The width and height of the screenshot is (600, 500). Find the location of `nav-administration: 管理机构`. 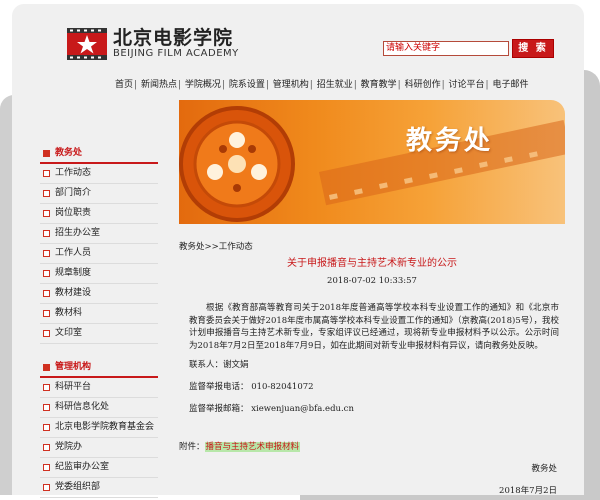

nav-administration: 管理机构 is located at coordinates (291, 85).